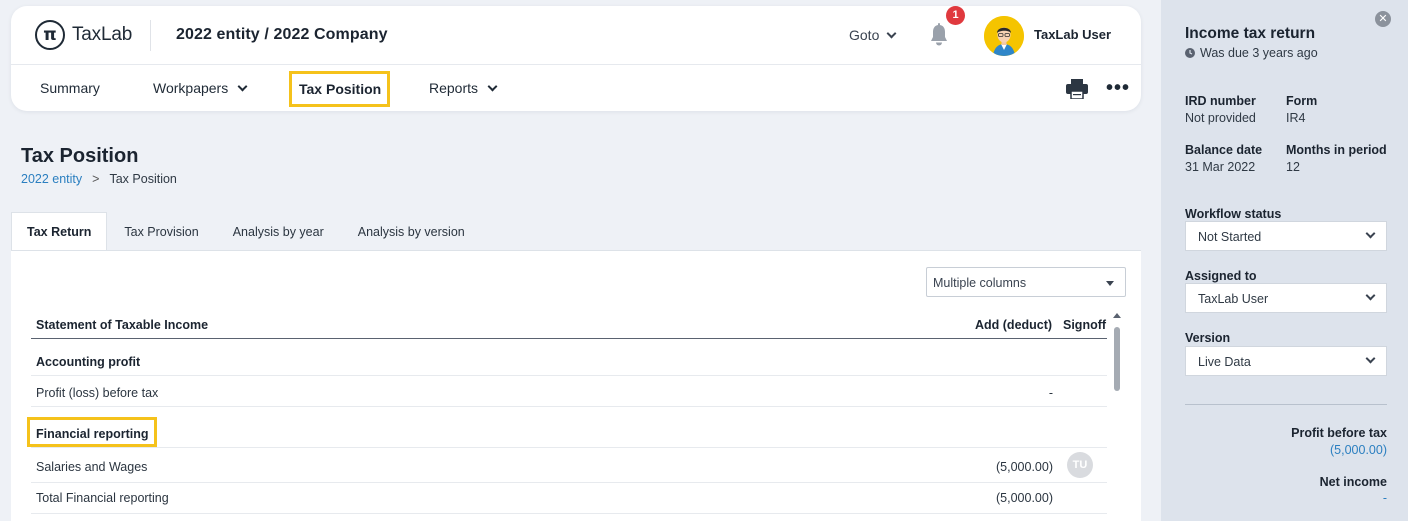  What do you see at coordinates (1259, 53) in the screenshot?
I see `due-text: Was due 3 years ago` at bounding box center [1259, 53].